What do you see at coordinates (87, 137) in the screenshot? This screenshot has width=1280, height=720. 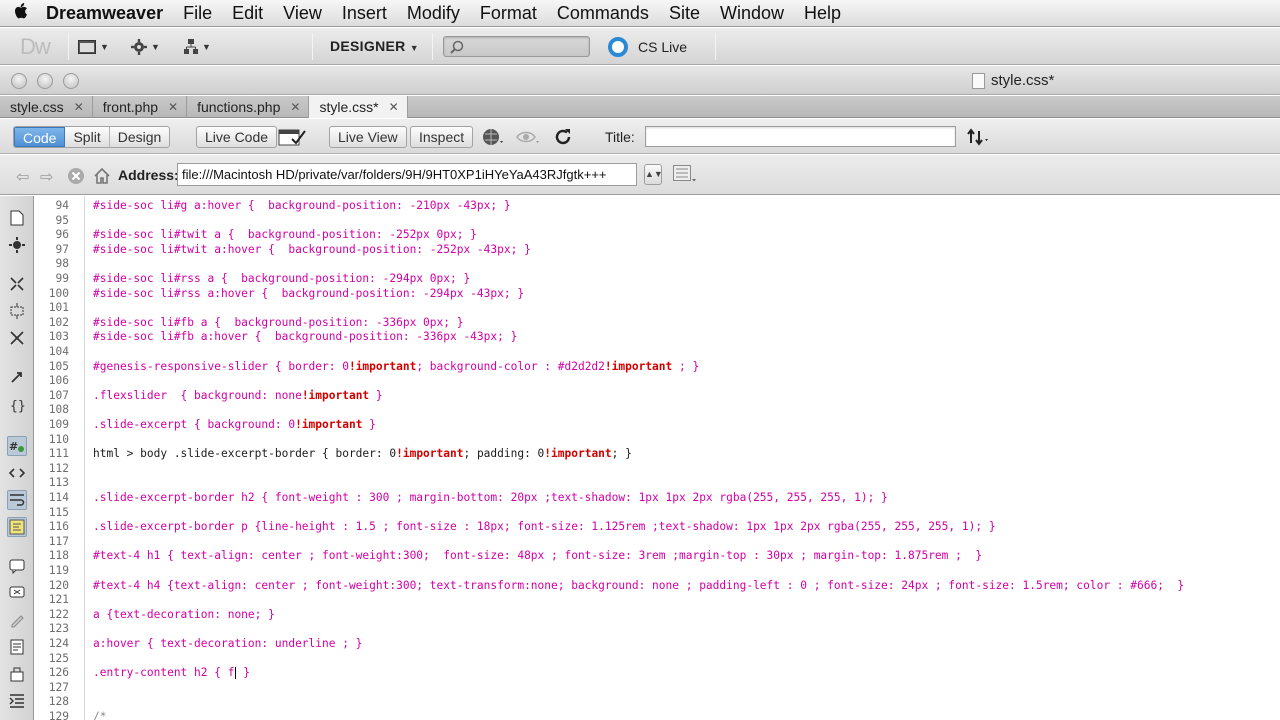 I see `split-view-button: Split` at bounding box center [87, 137].